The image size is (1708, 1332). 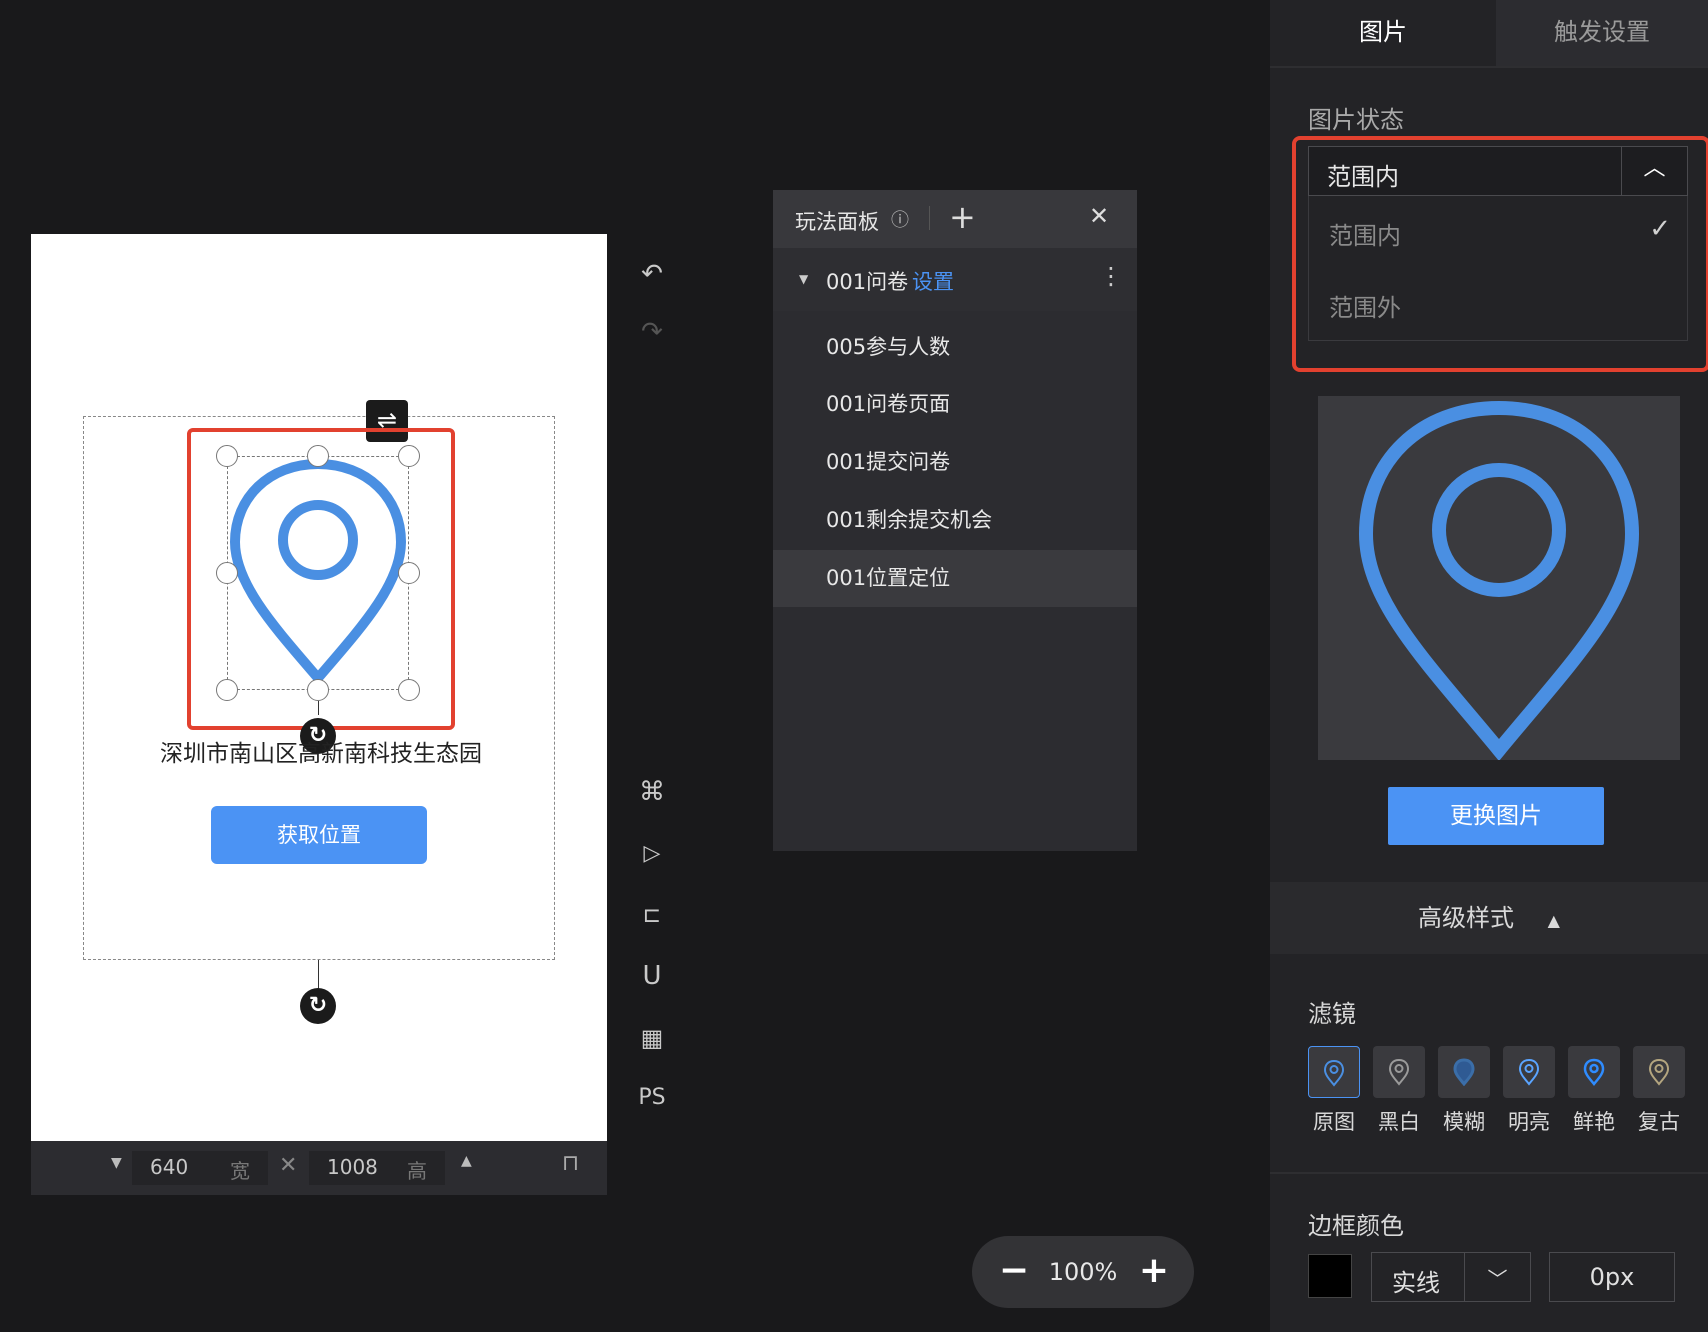 What do you see at coordinates (1383, 33) in the screenshot?
I see `tab-image: 图片` at bounding box center [1383, 33].